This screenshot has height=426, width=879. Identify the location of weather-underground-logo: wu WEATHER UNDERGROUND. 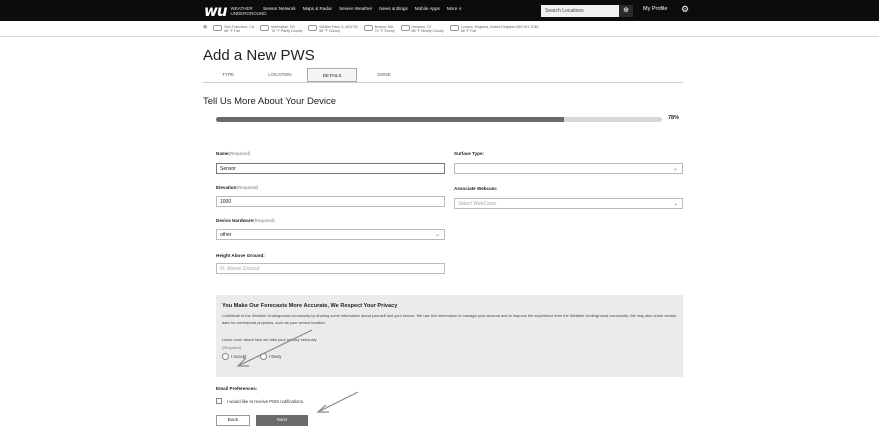
(235, 10).